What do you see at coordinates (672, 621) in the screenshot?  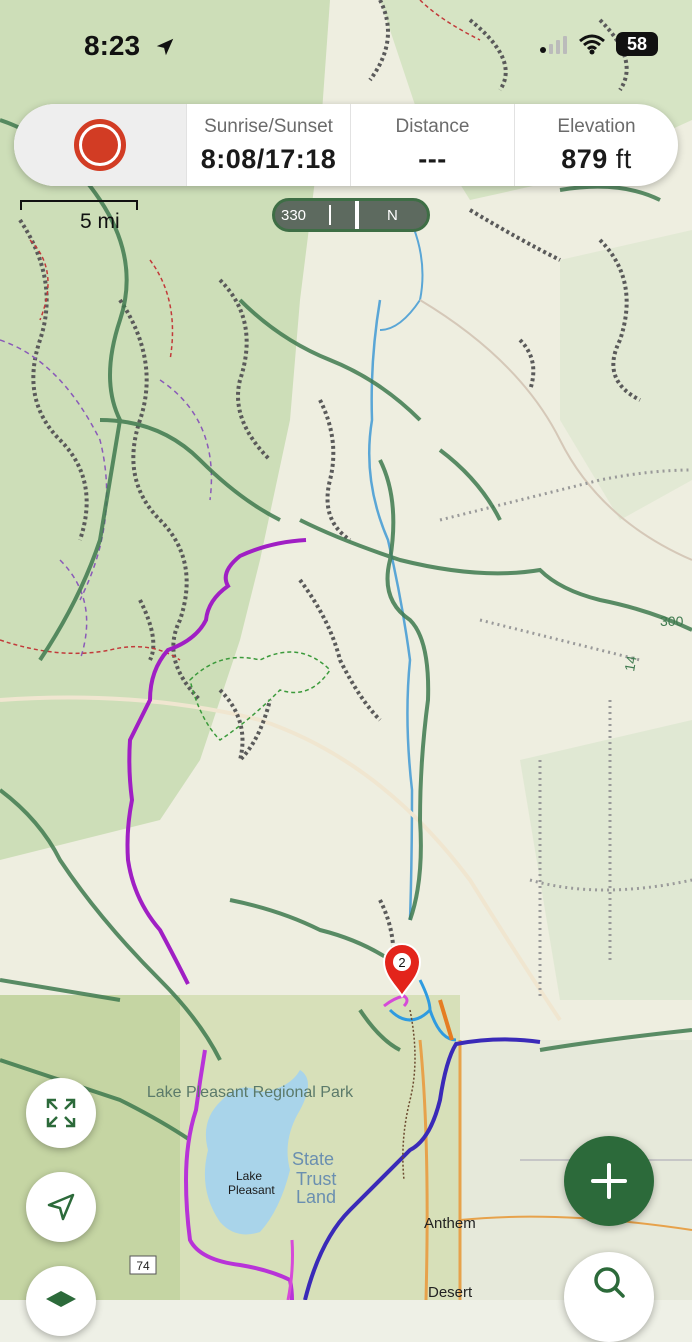 I see `svg-text: 300` at bounding box center [672, 621].